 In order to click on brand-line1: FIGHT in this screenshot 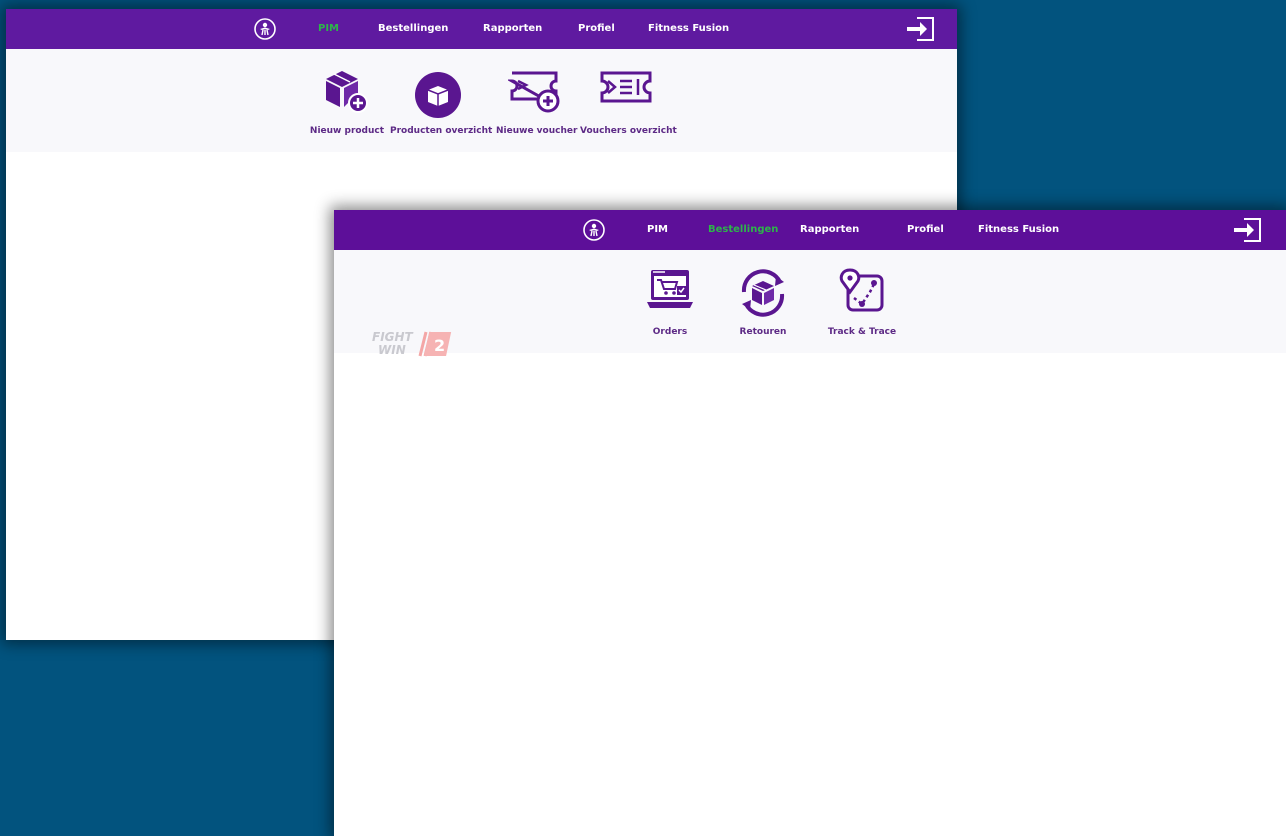, I will do `click(393, 337)`.